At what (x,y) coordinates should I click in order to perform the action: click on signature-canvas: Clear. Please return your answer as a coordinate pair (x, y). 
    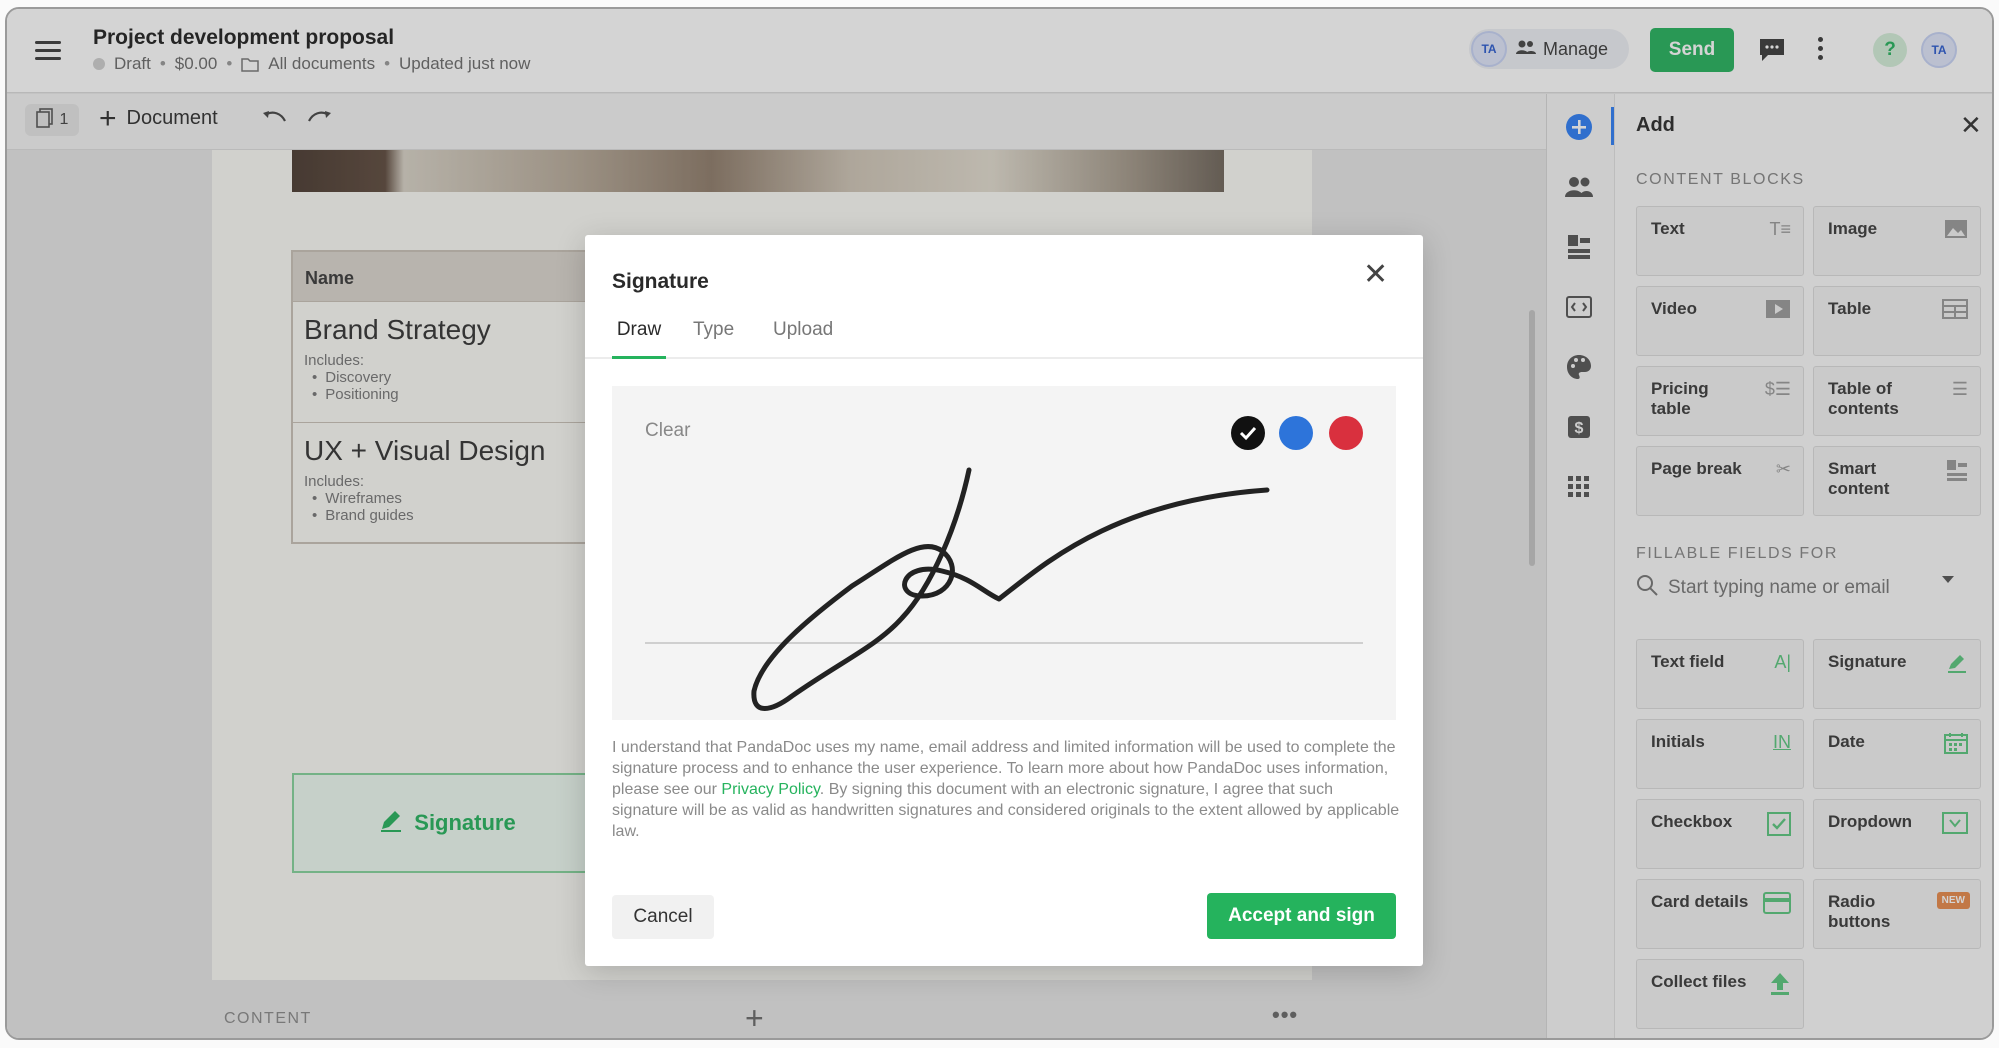
    Looking at the image, I should click on (1004, 553).